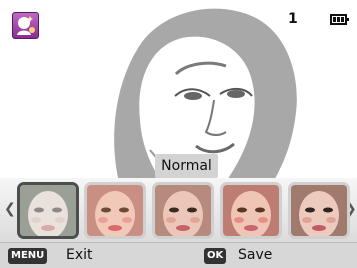  Describe the element at coordinates (79, 255) in the screenshot. I see `exit-label: Exit` at that location.